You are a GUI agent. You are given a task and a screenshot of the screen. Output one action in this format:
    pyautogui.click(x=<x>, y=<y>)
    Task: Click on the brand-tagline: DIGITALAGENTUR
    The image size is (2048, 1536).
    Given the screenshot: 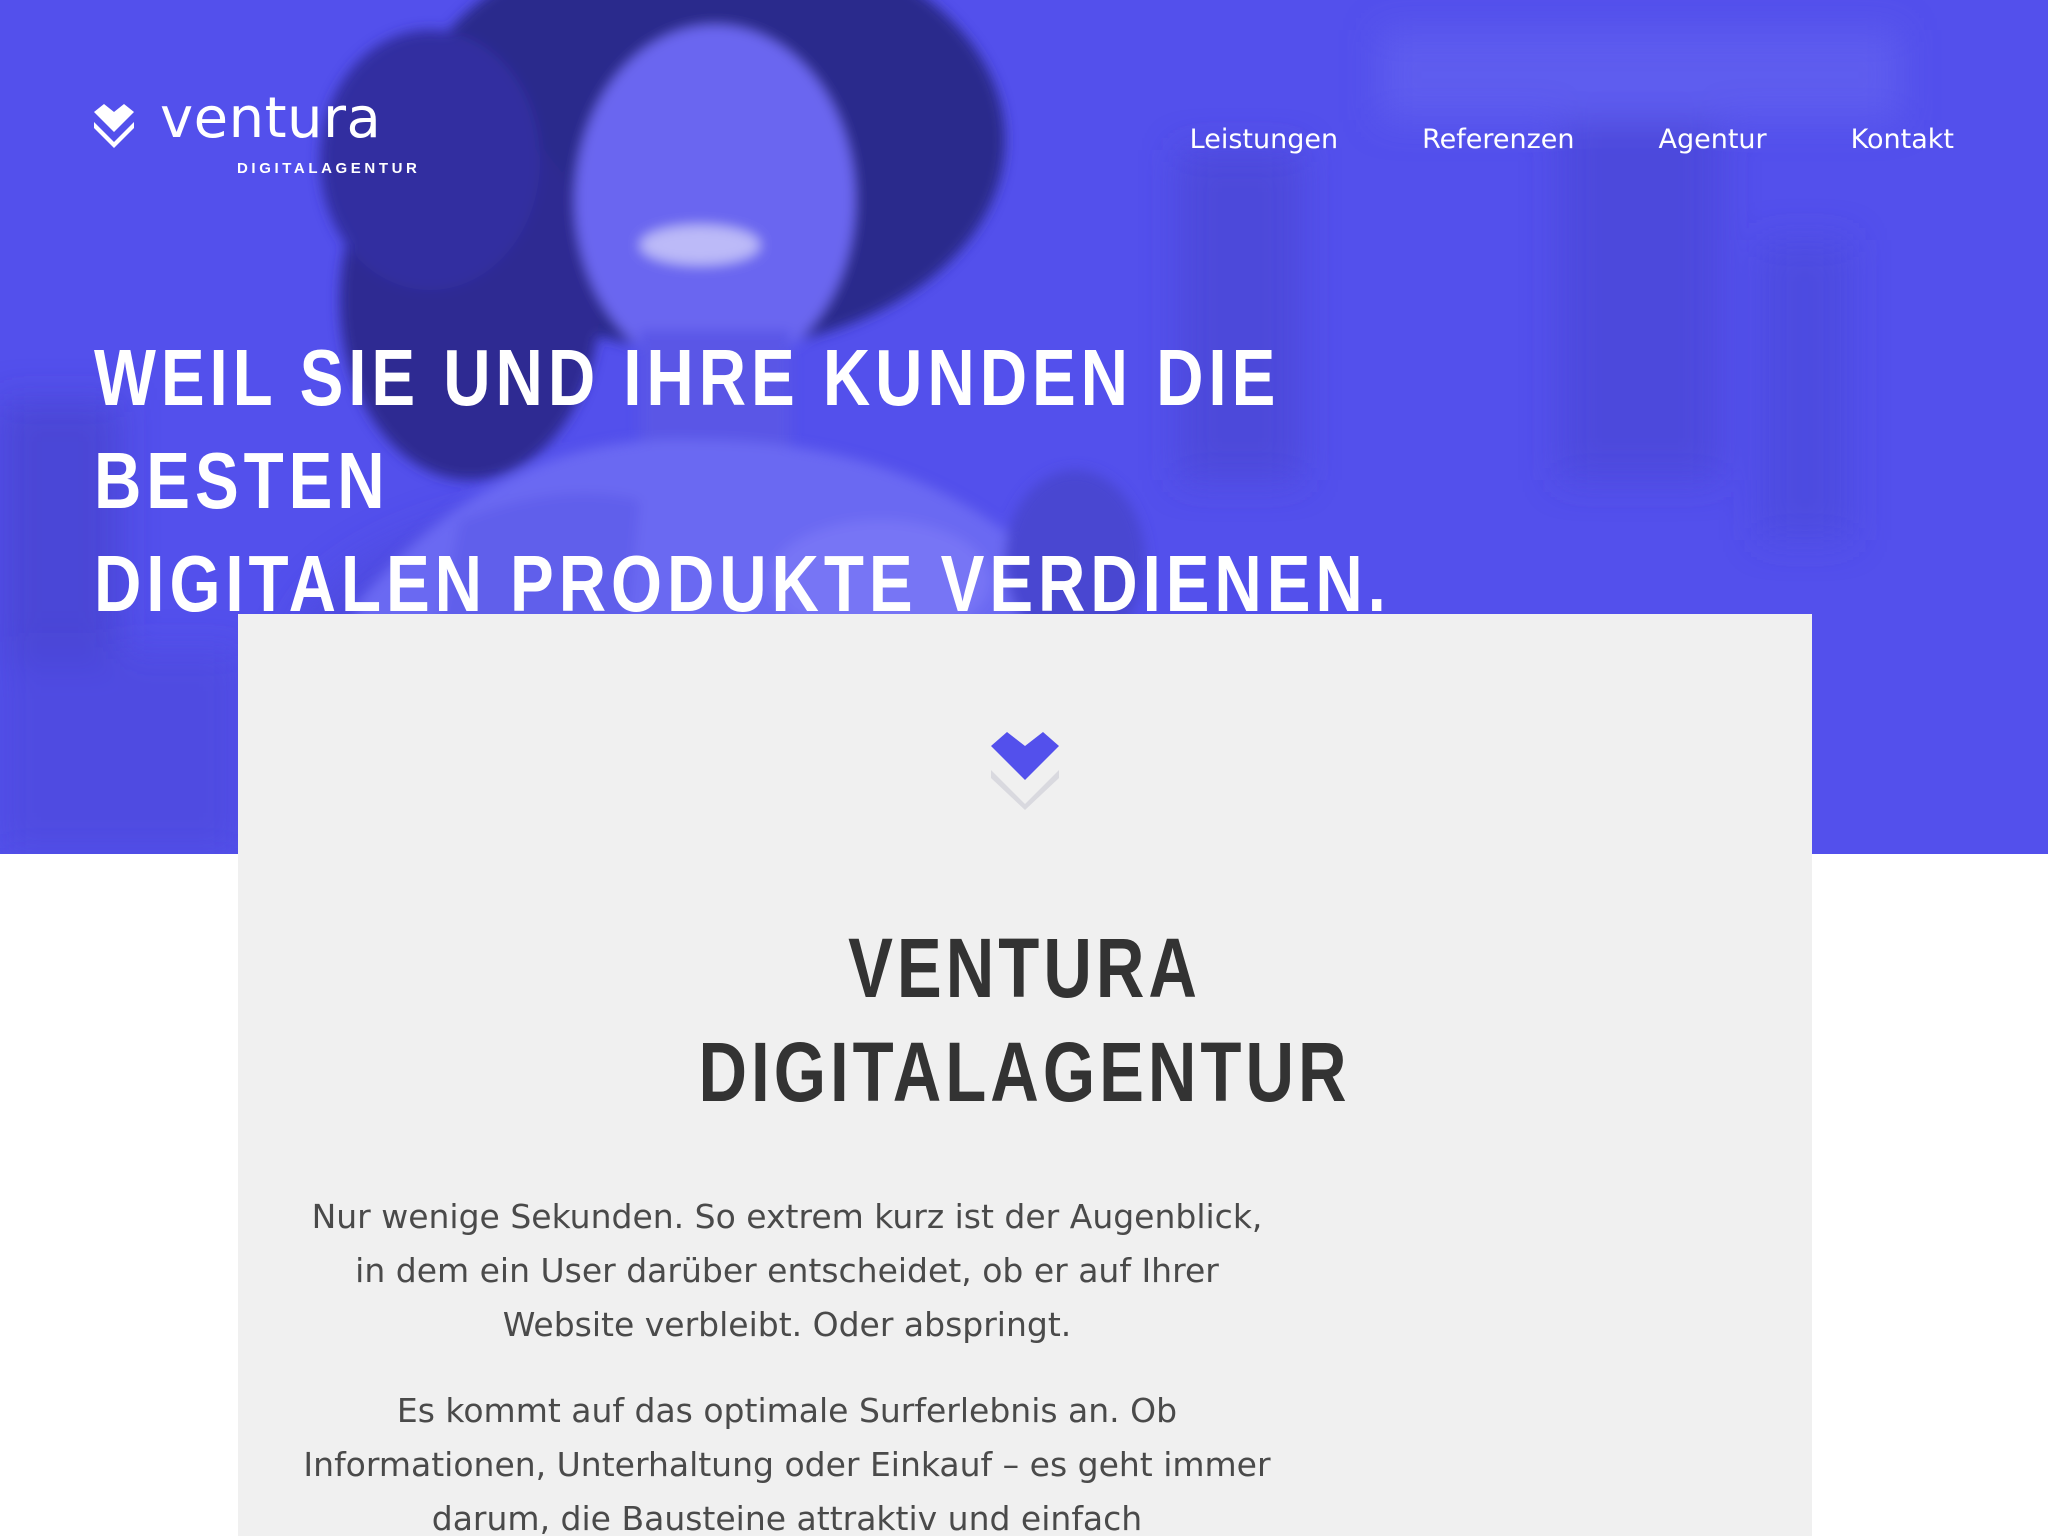 What is the action you would take?
    pyautogui.click(x=329, y=168)
    